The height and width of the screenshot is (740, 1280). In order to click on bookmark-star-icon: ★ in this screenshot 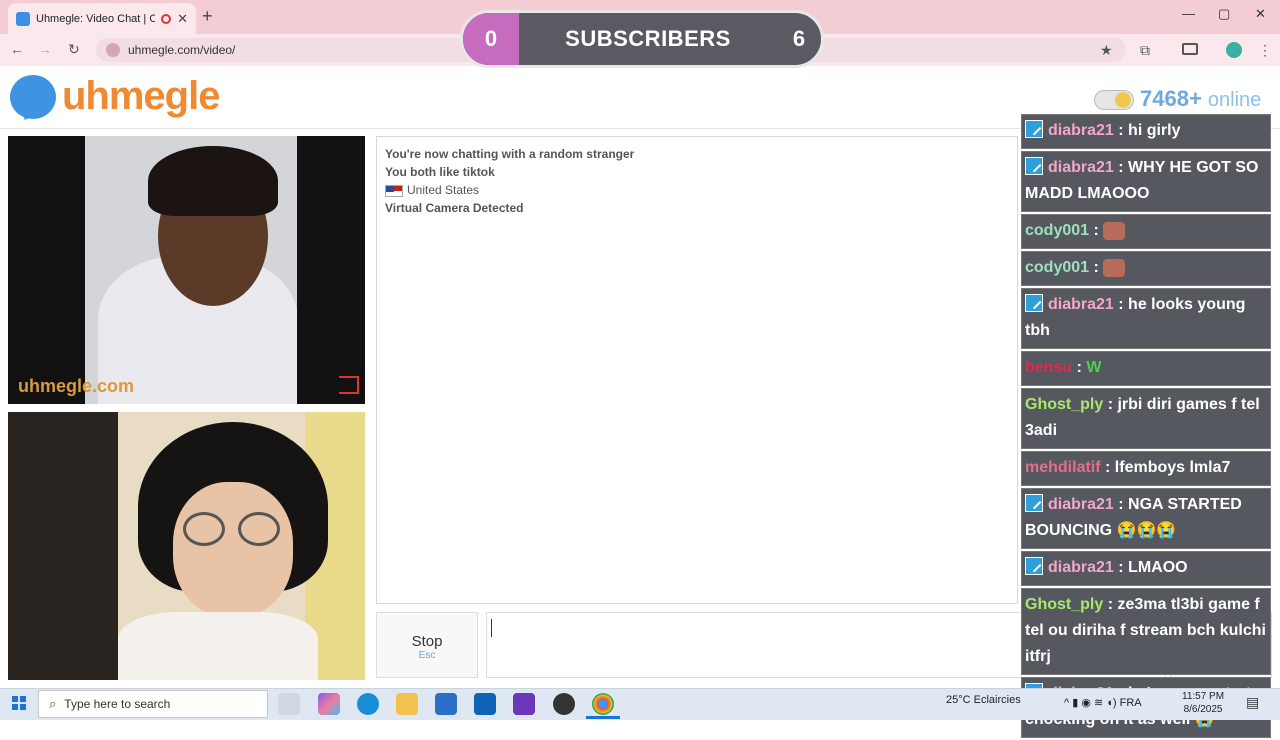, I will do `click(1106, 50)`.